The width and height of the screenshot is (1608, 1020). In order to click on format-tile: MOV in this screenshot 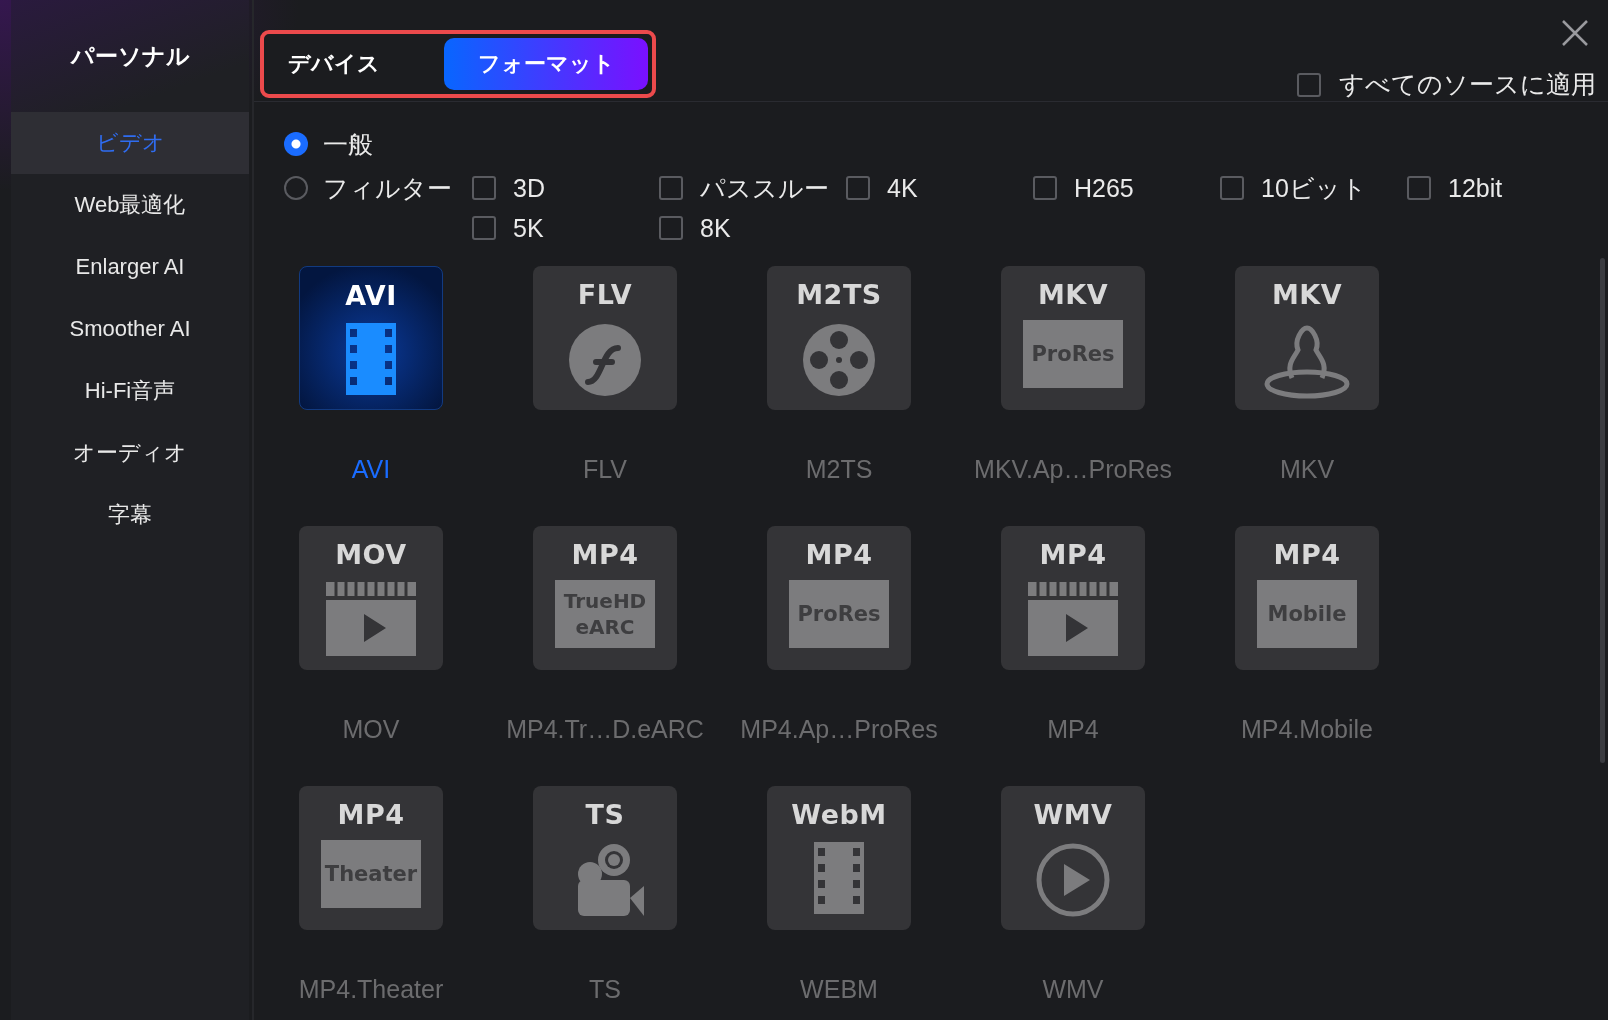, I will do `click(371, 598)`.